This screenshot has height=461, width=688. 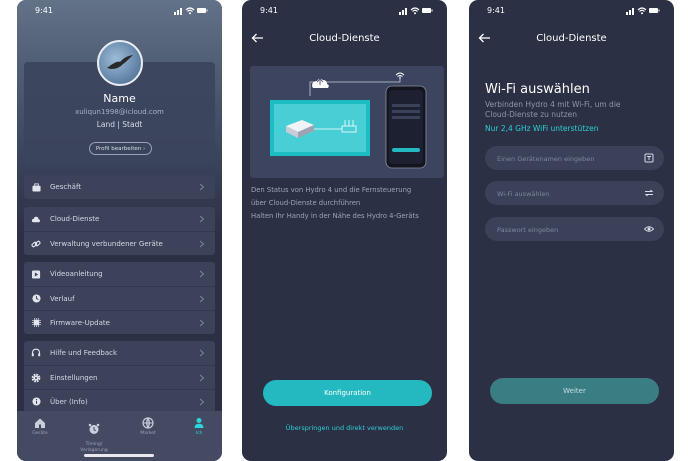 I want to click on menu-item-history: Verlauf, so click(x=119, y=298).